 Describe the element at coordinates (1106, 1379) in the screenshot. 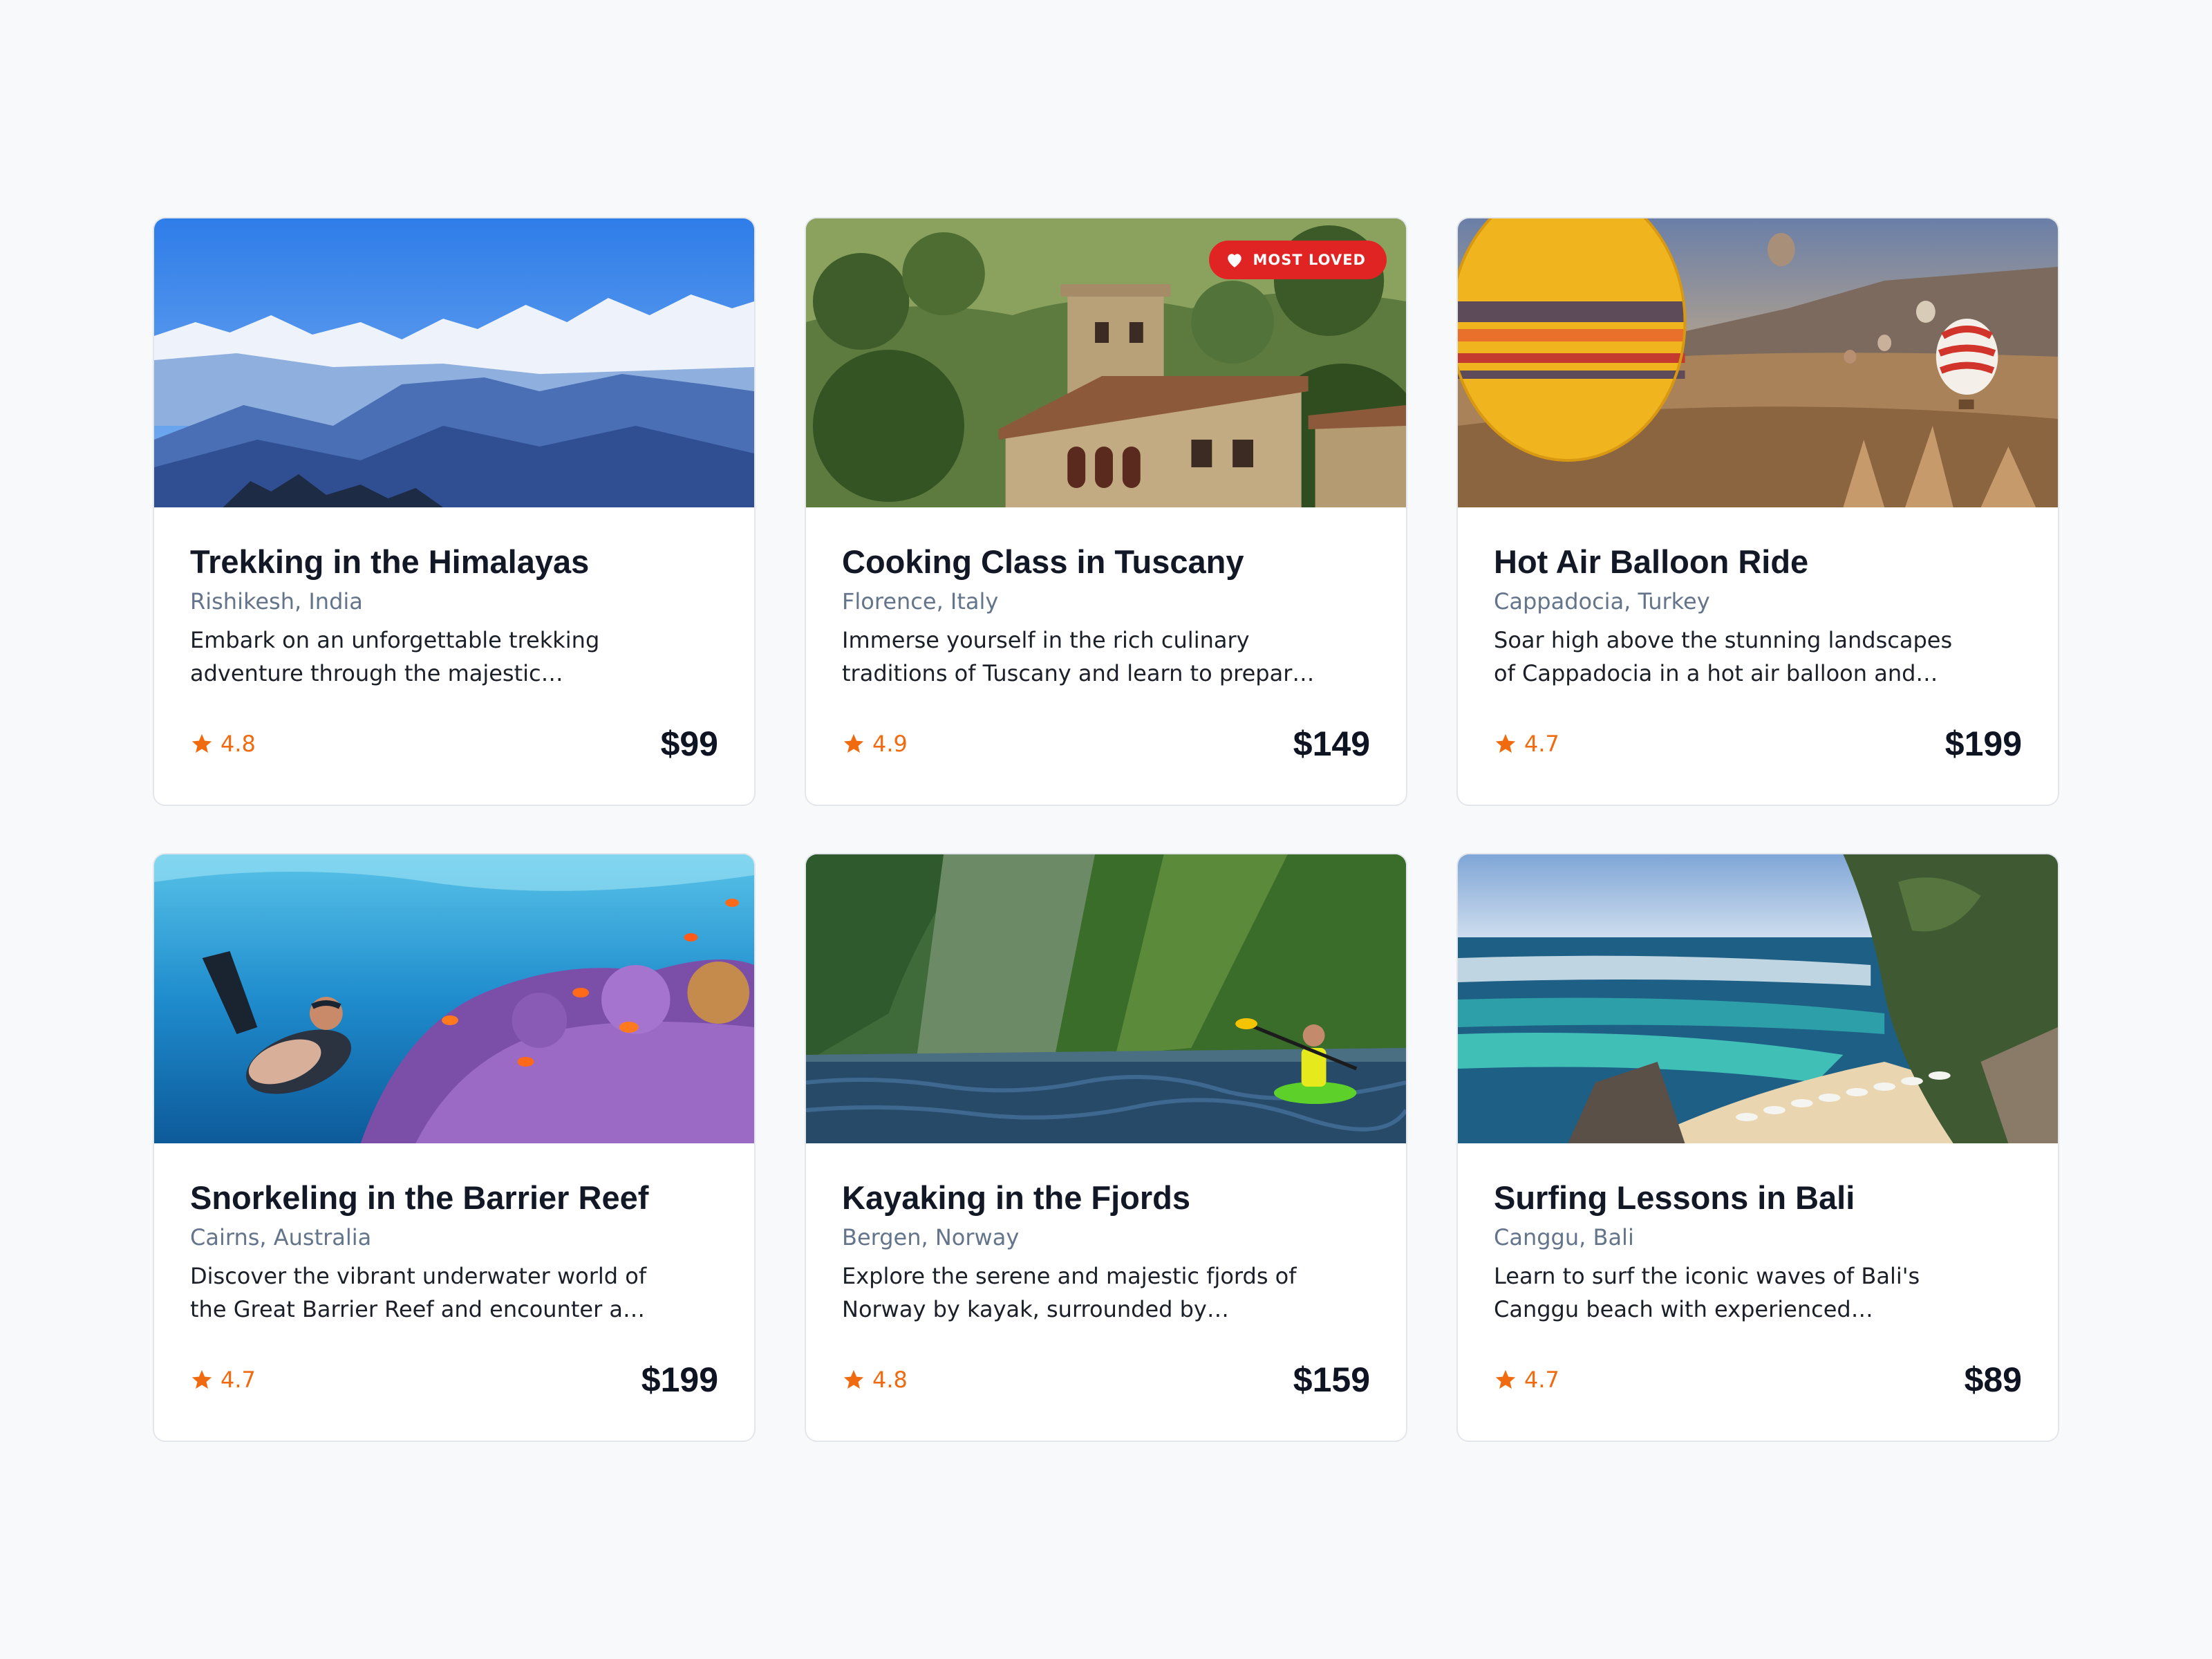

I see `card-footer: 4.8 $159` at that location.